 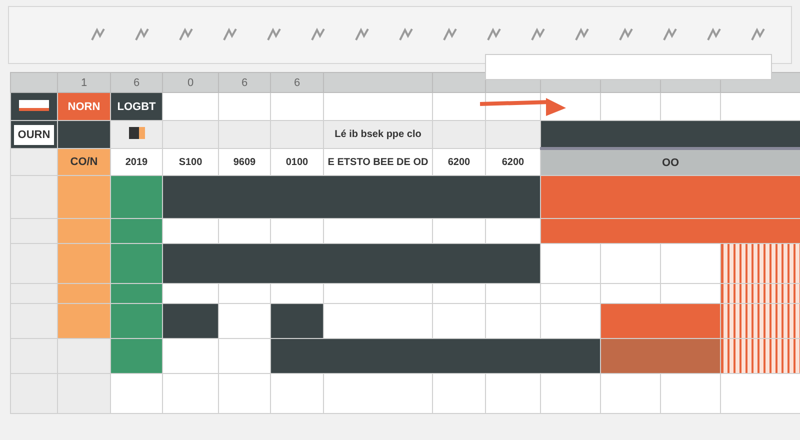 What do you see at coordinates (84, 106) in the screenshot?
I see `table-cell: NORN` at bounding box center [84, 106].